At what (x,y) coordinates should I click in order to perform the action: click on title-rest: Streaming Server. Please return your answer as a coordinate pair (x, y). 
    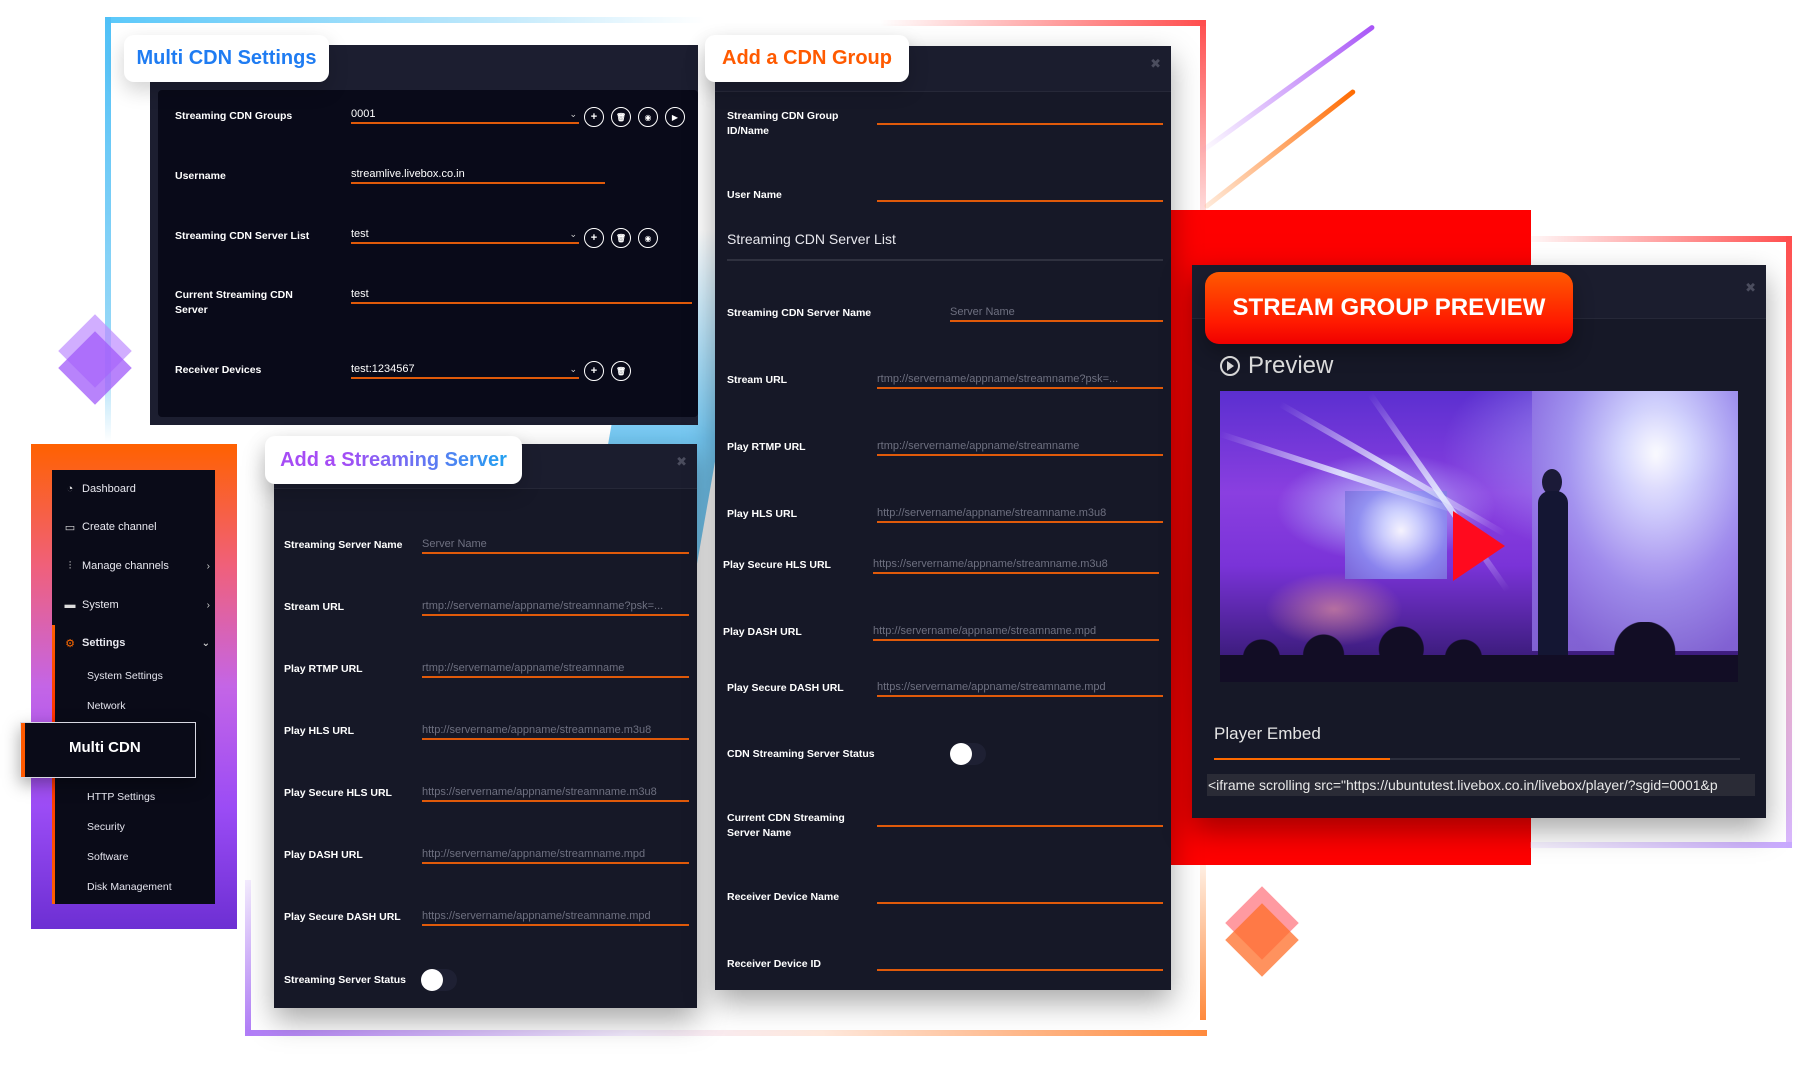
    Looking at the image, I should click on (424, 459).